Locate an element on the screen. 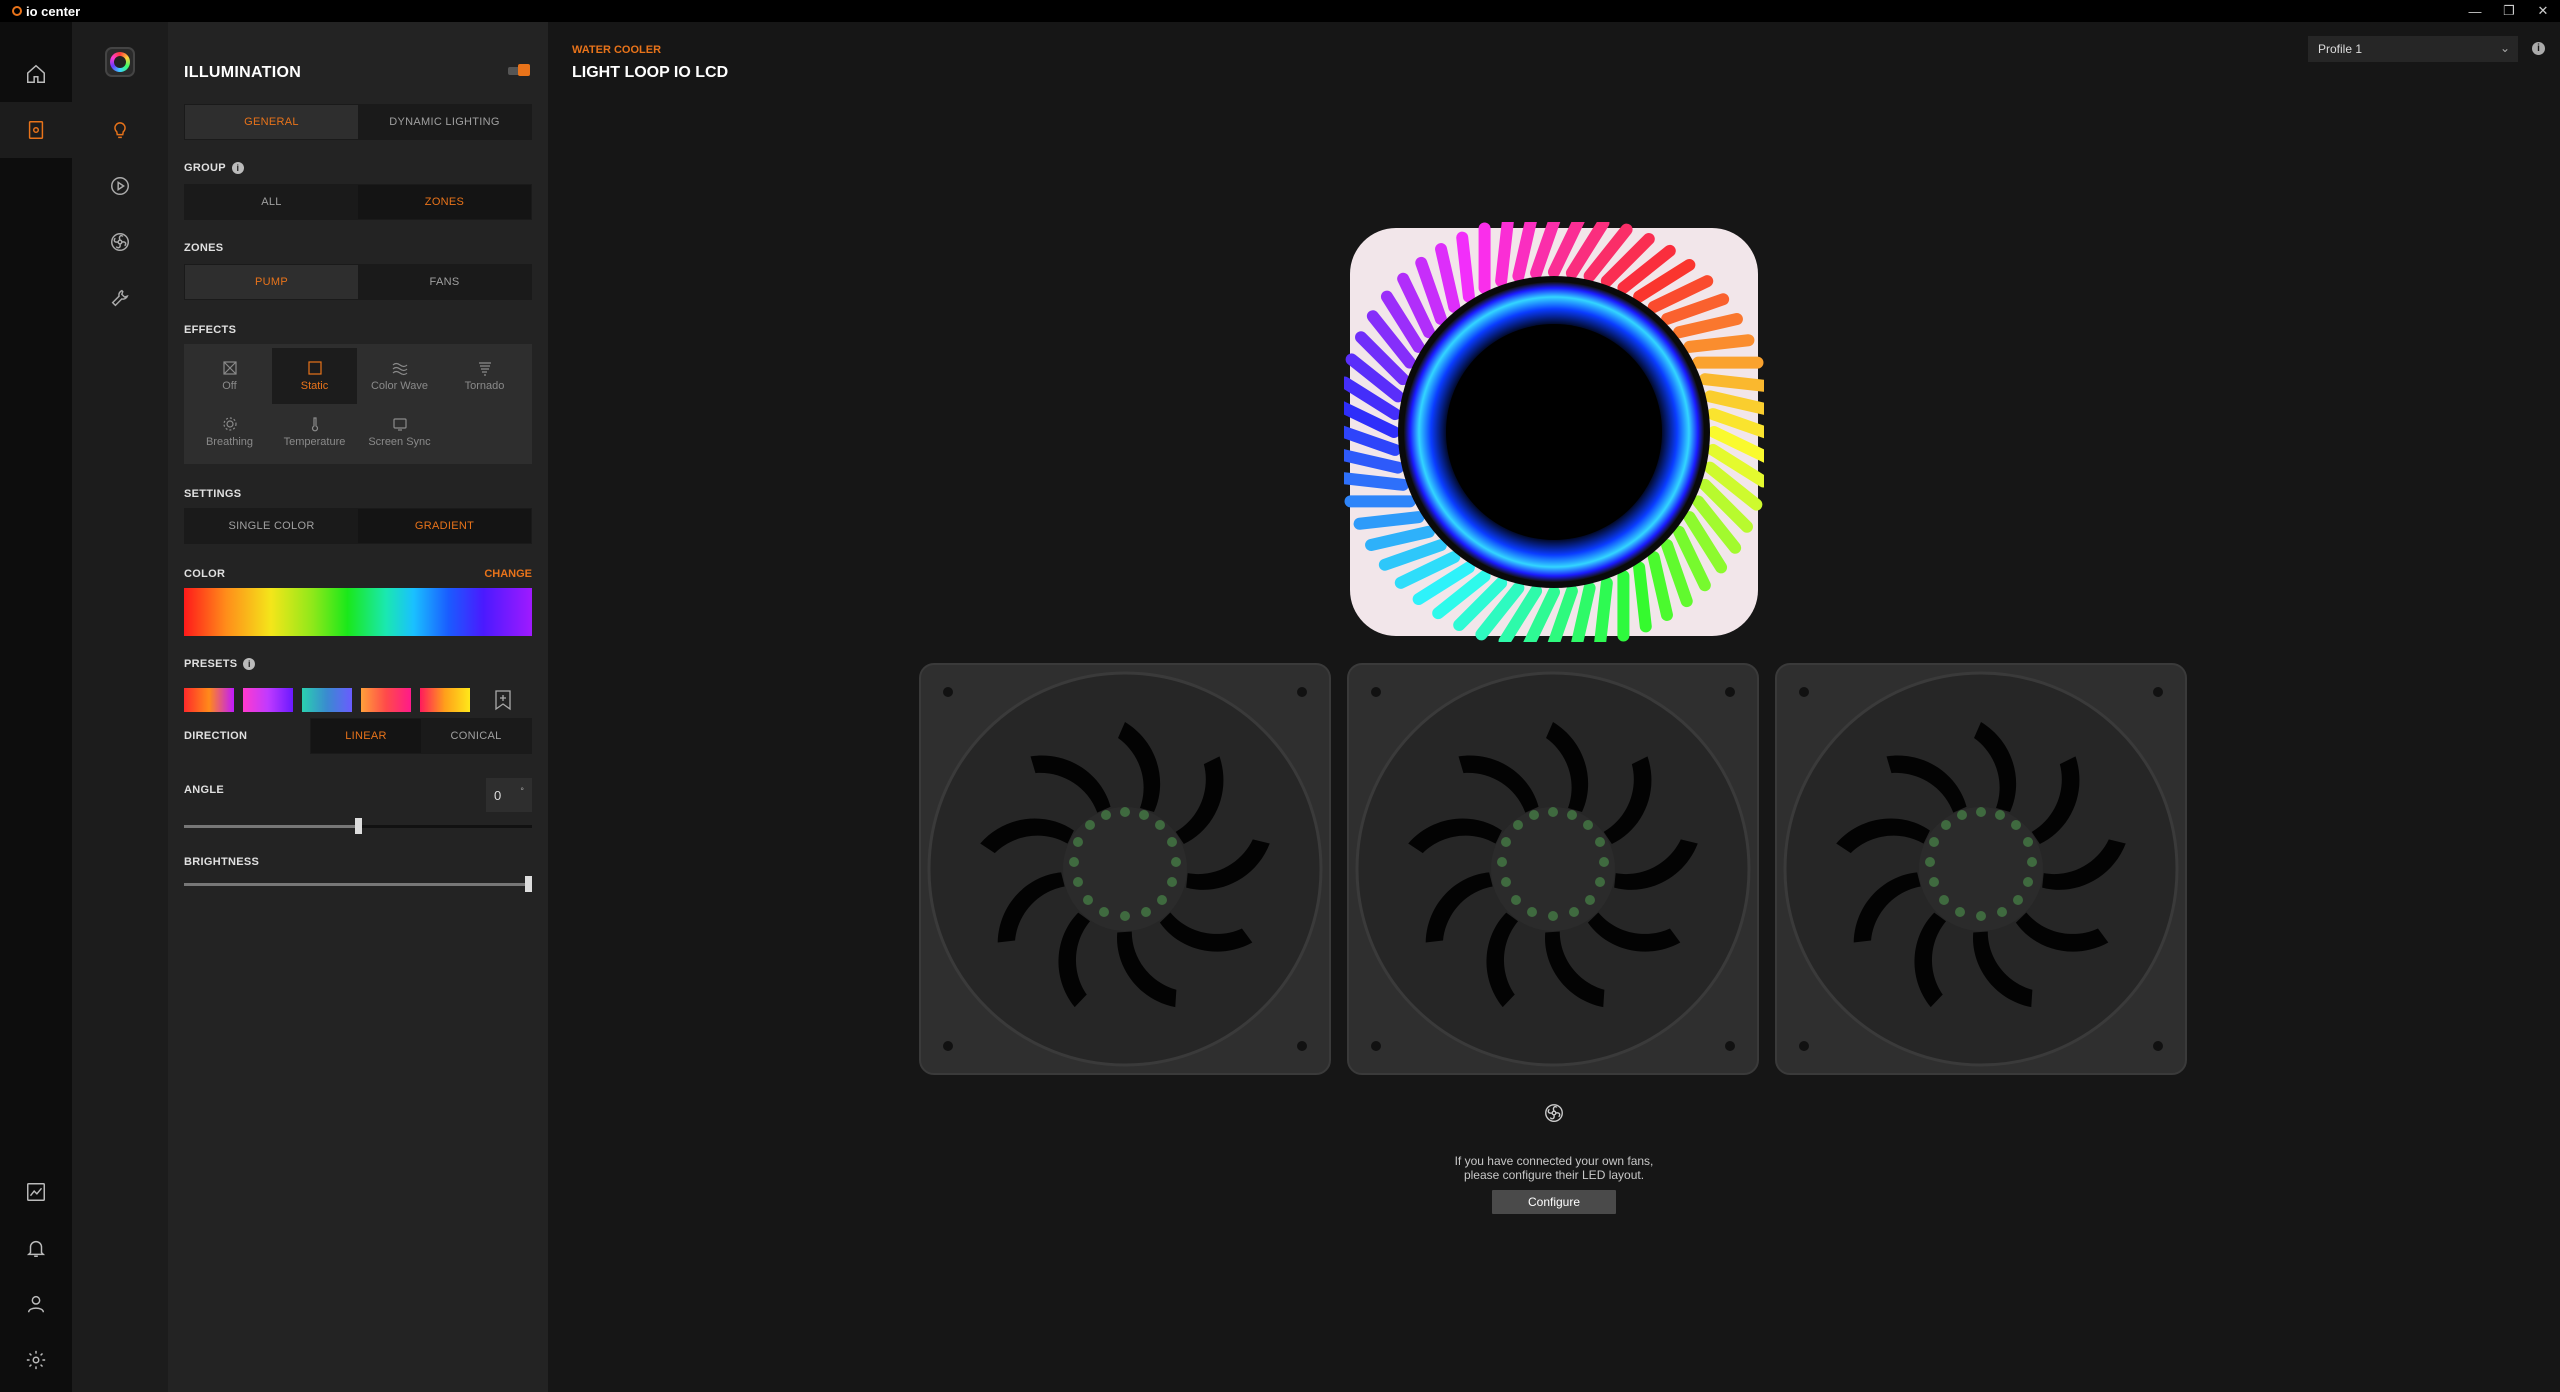 The height and width of the screenshot is (1392, 2560). add-preset-icon is located at coordinates (503, 700).